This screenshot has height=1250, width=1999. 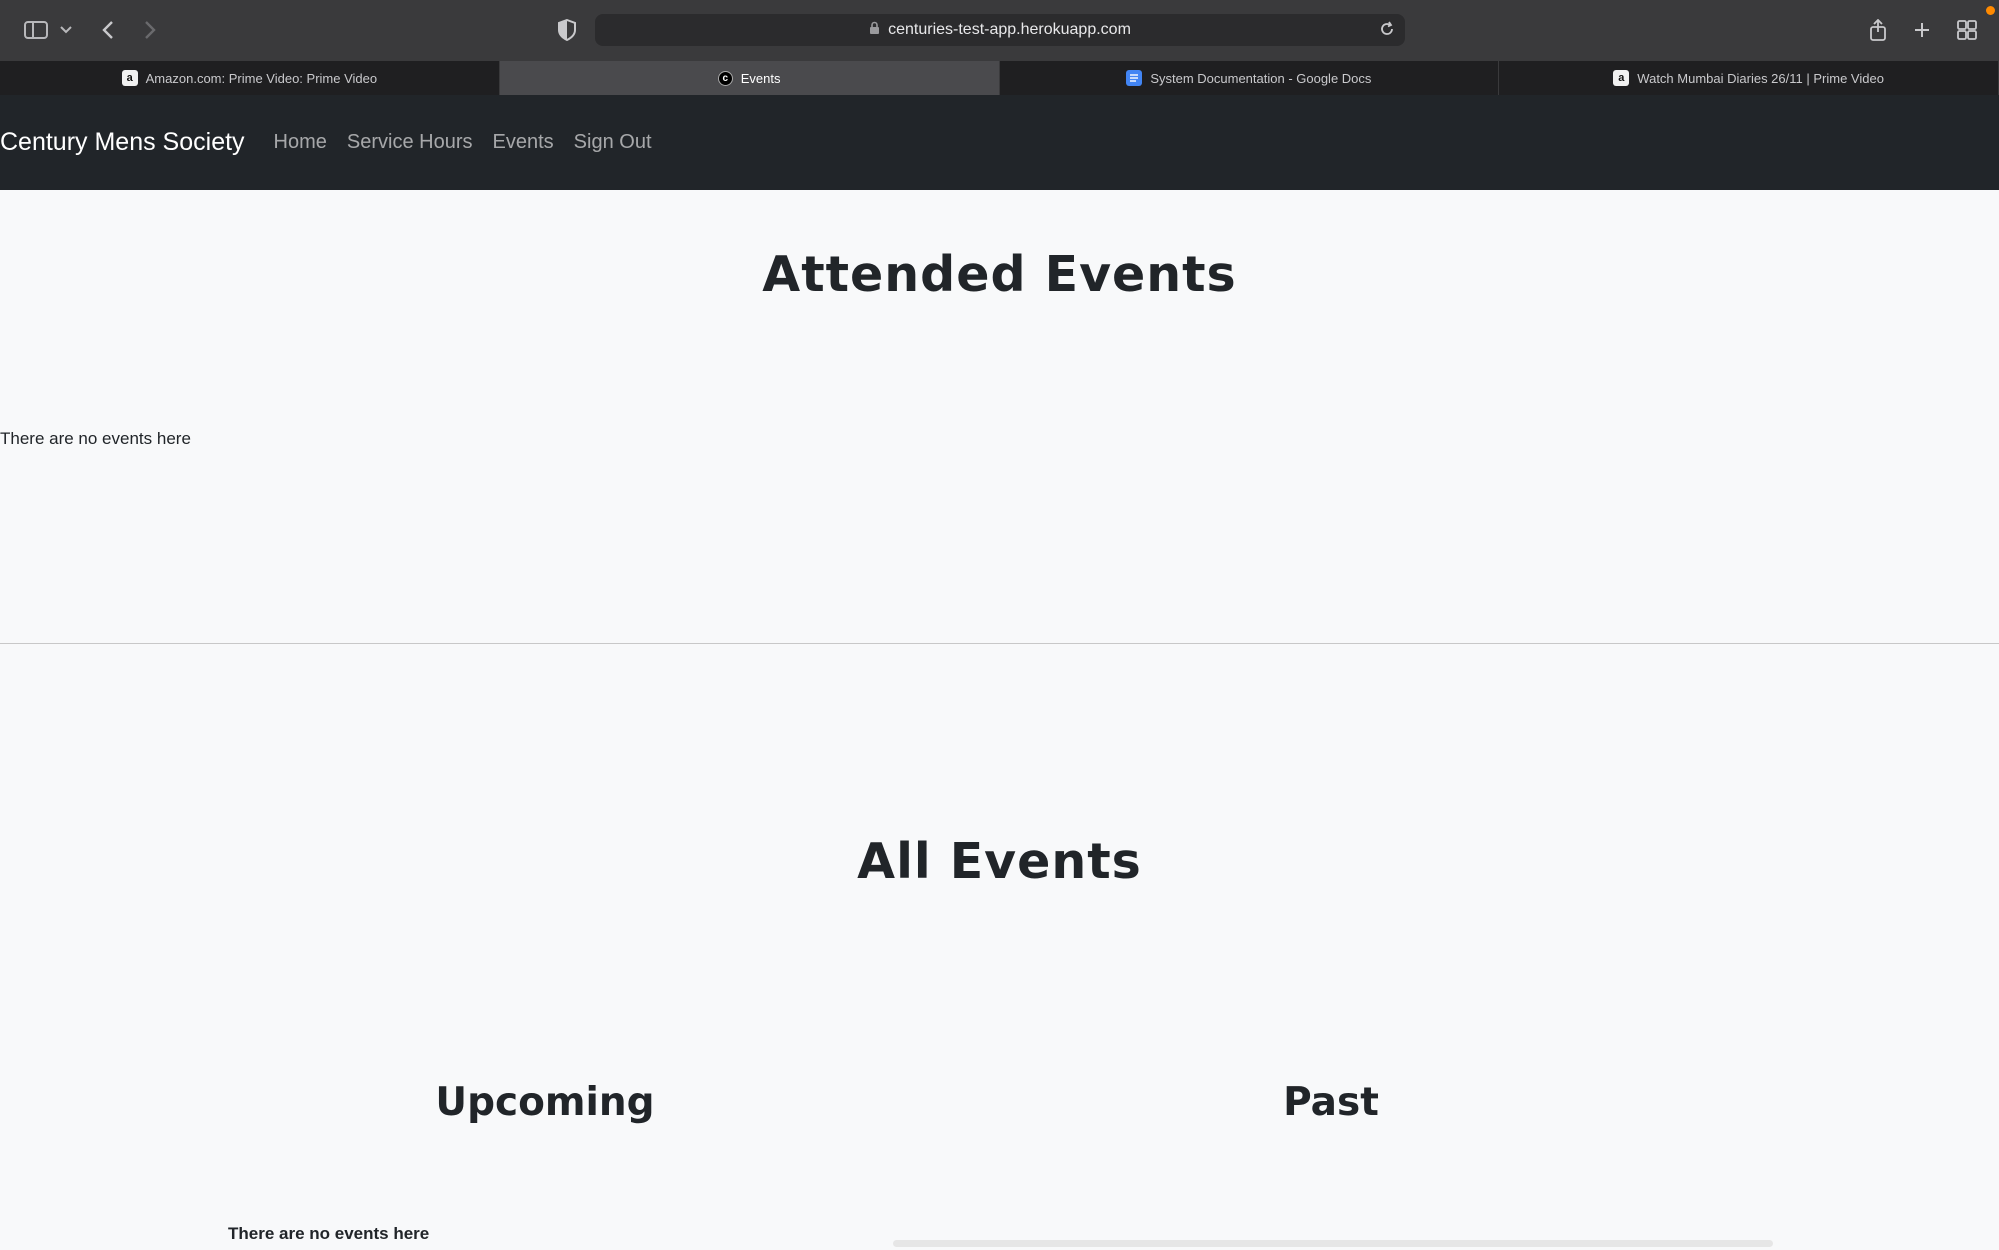 I want to click on new-tab-icon, so click(x=1922, y=30).